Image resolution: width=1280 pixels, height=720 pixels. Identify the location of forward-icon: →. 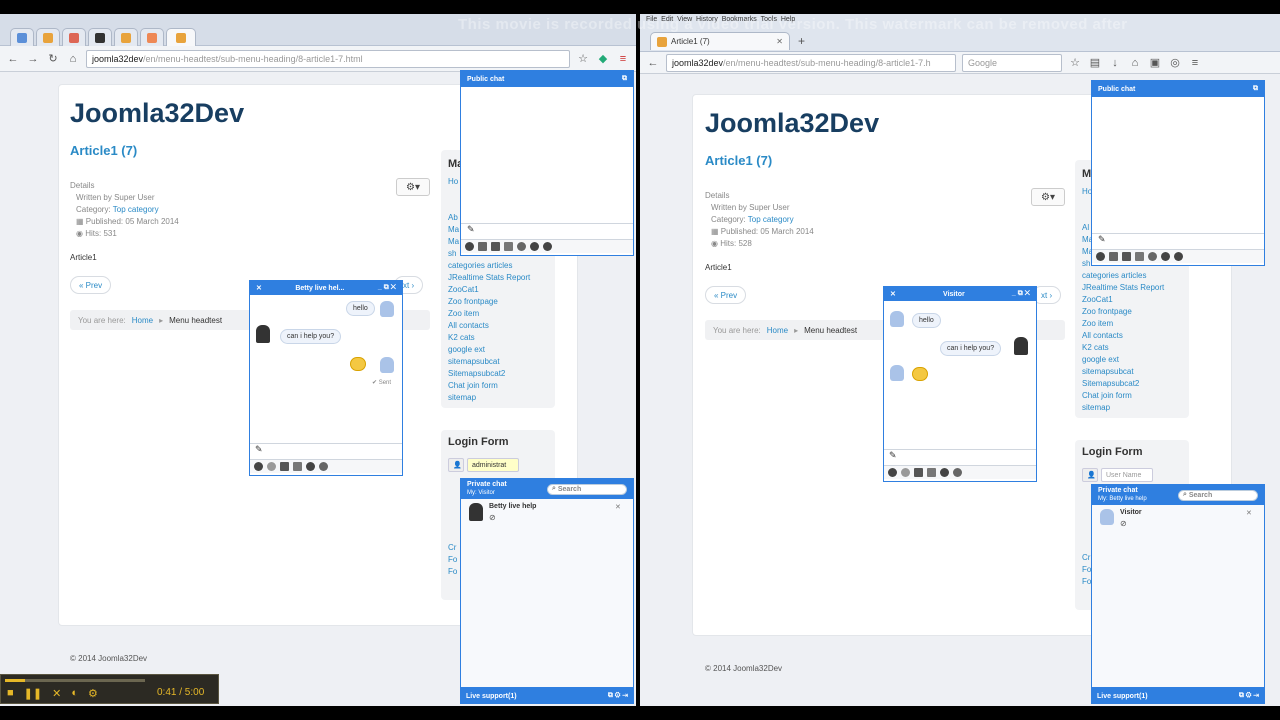
(33, 59).